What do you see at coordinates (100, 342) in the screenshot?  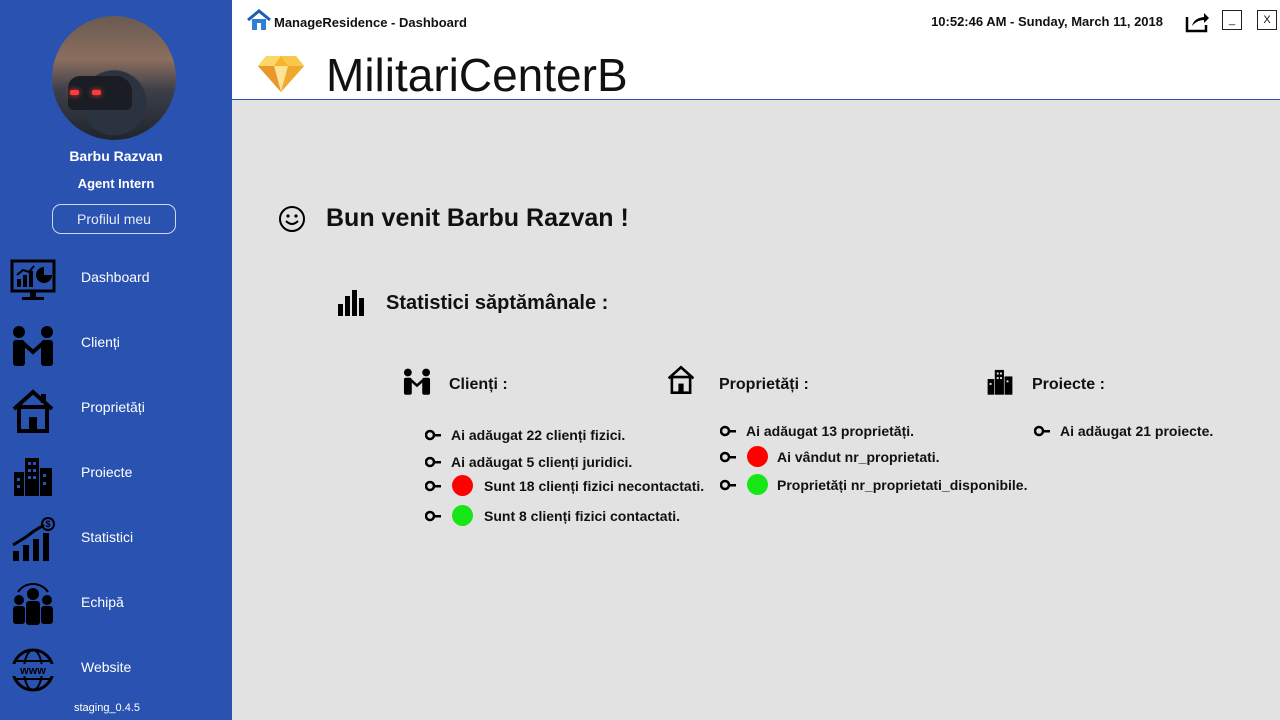 I see `sidebar-item-label: Clienți` at bounding box center [100, 342].